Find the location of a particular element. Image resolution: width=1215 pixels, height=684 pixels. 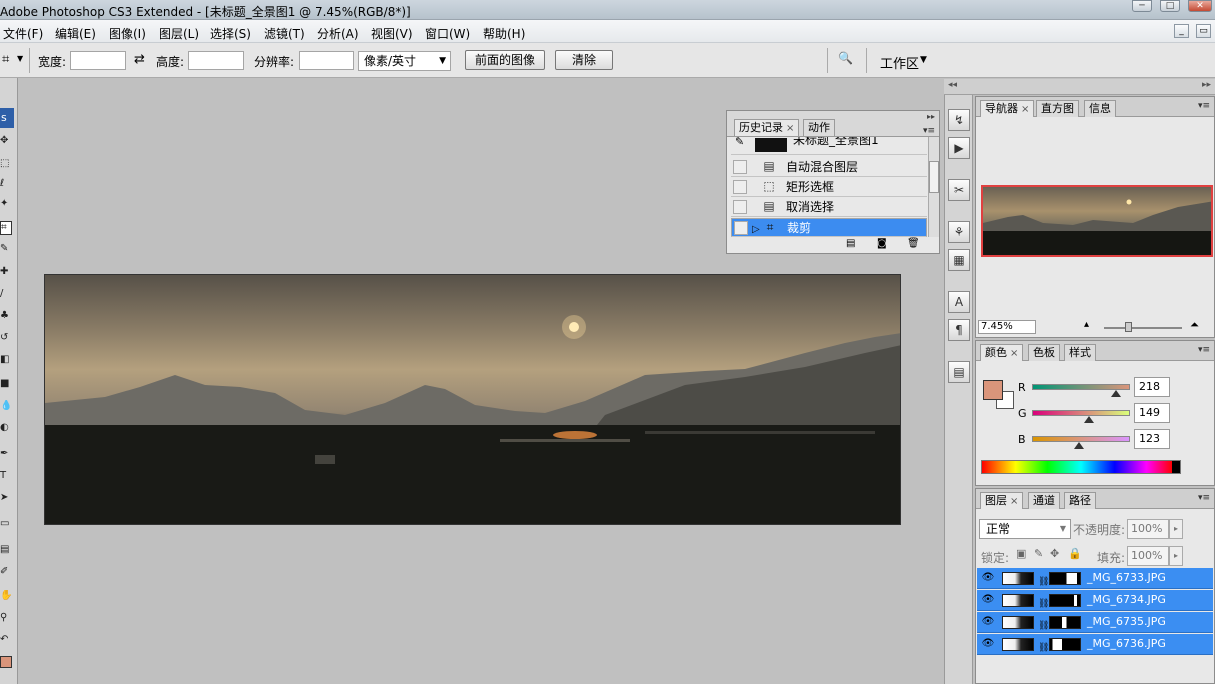

menu-image: 图像(I) is located at coordinates (127, 33).